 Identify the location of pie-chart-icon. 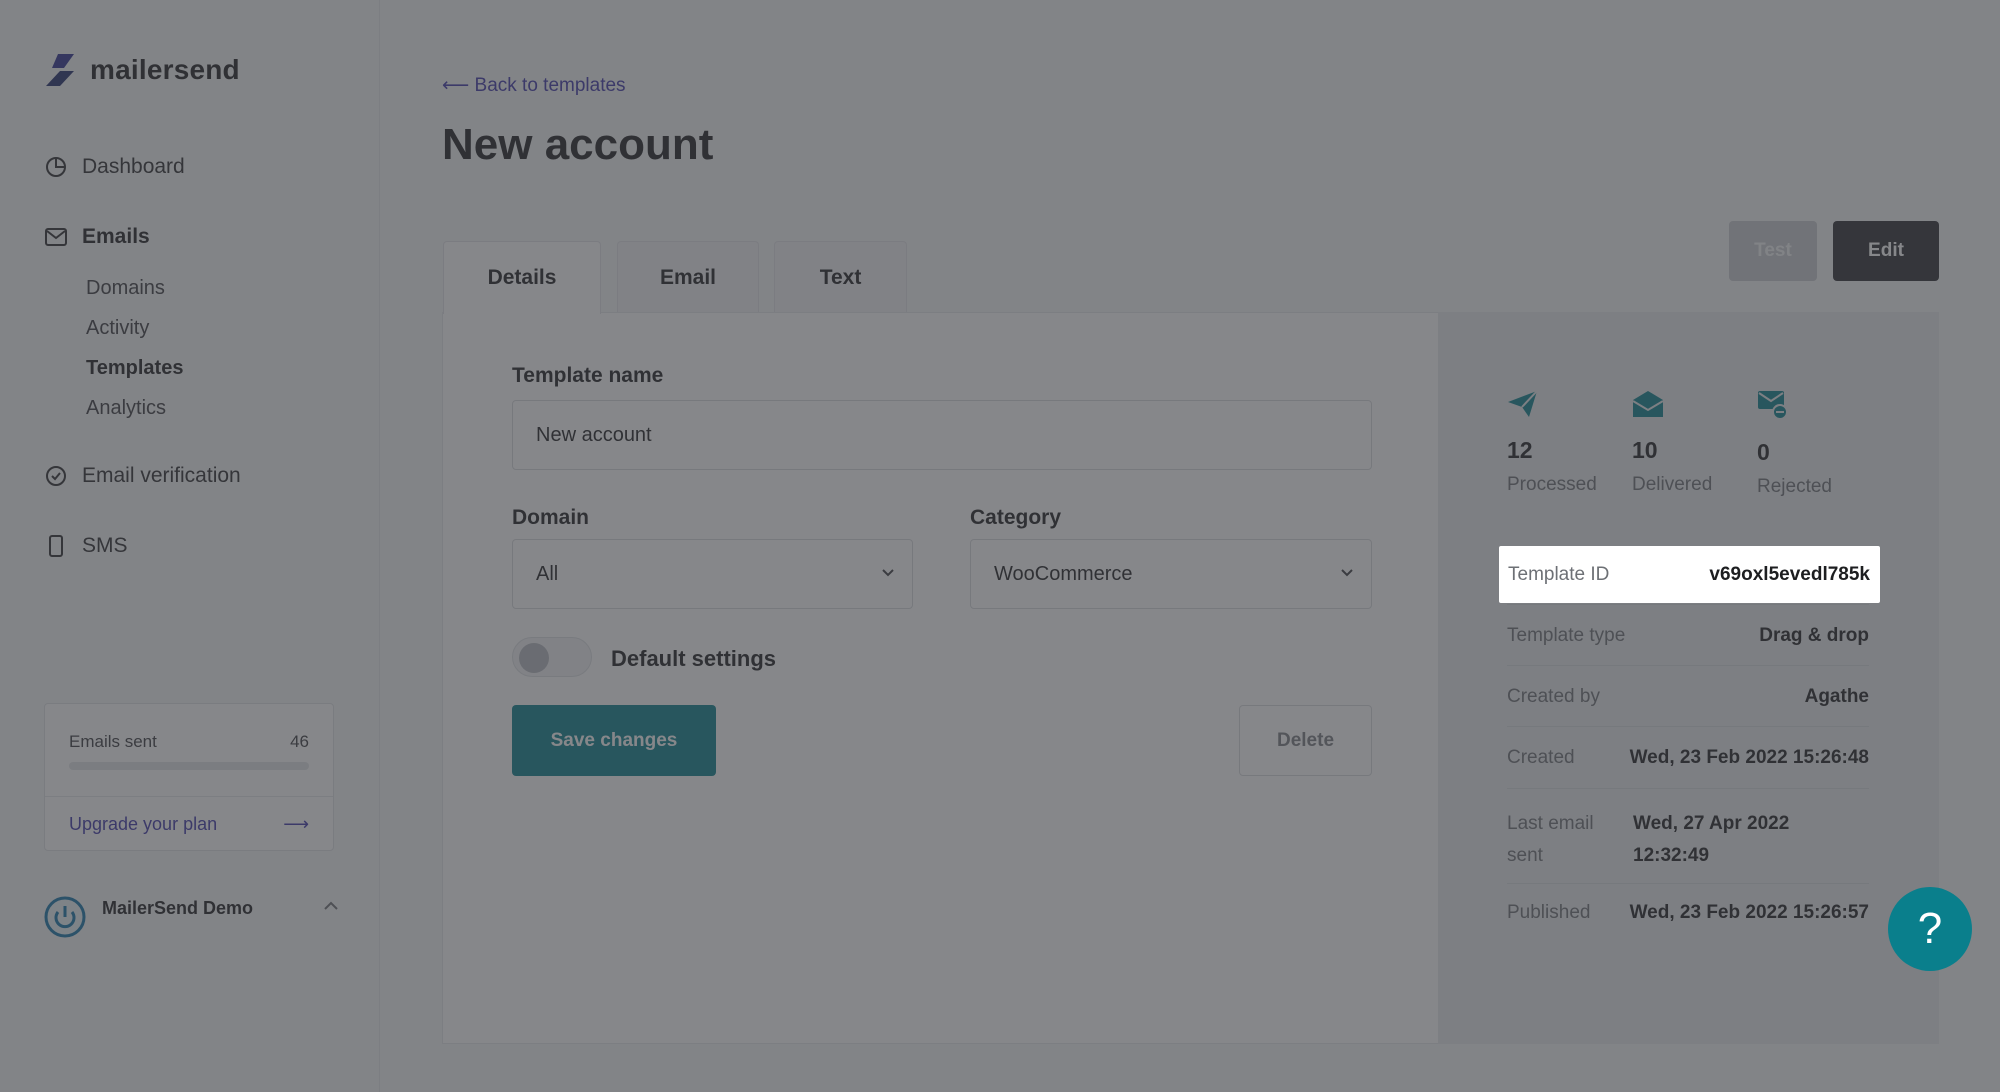
(56, 167).